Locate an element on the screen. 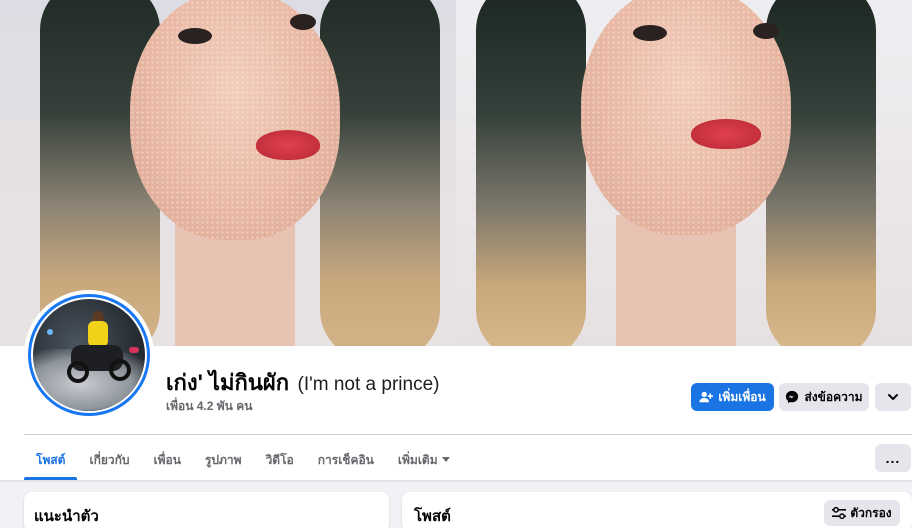  tab-label: รูปภาพ is located at coordinates (223, 459).